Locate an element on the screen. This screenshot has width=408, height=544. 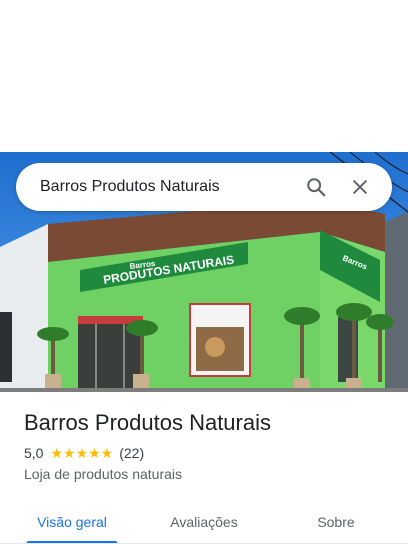
place-title: Barros Produtos Naturais is located at coordinates (147, 422).